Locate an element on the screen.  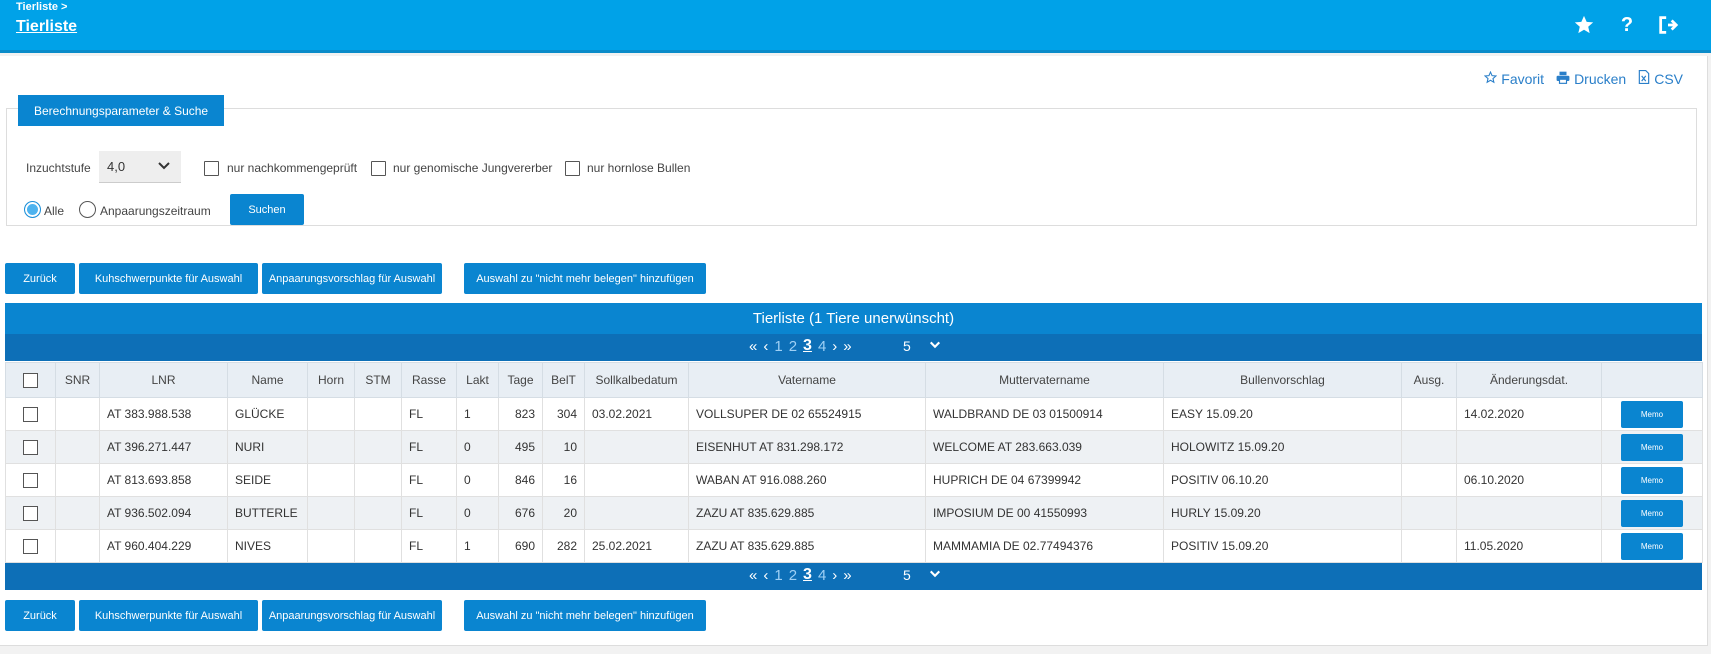
col-sollkalbedatum: Sollkalbedatum is located at coordinates (636, 380).